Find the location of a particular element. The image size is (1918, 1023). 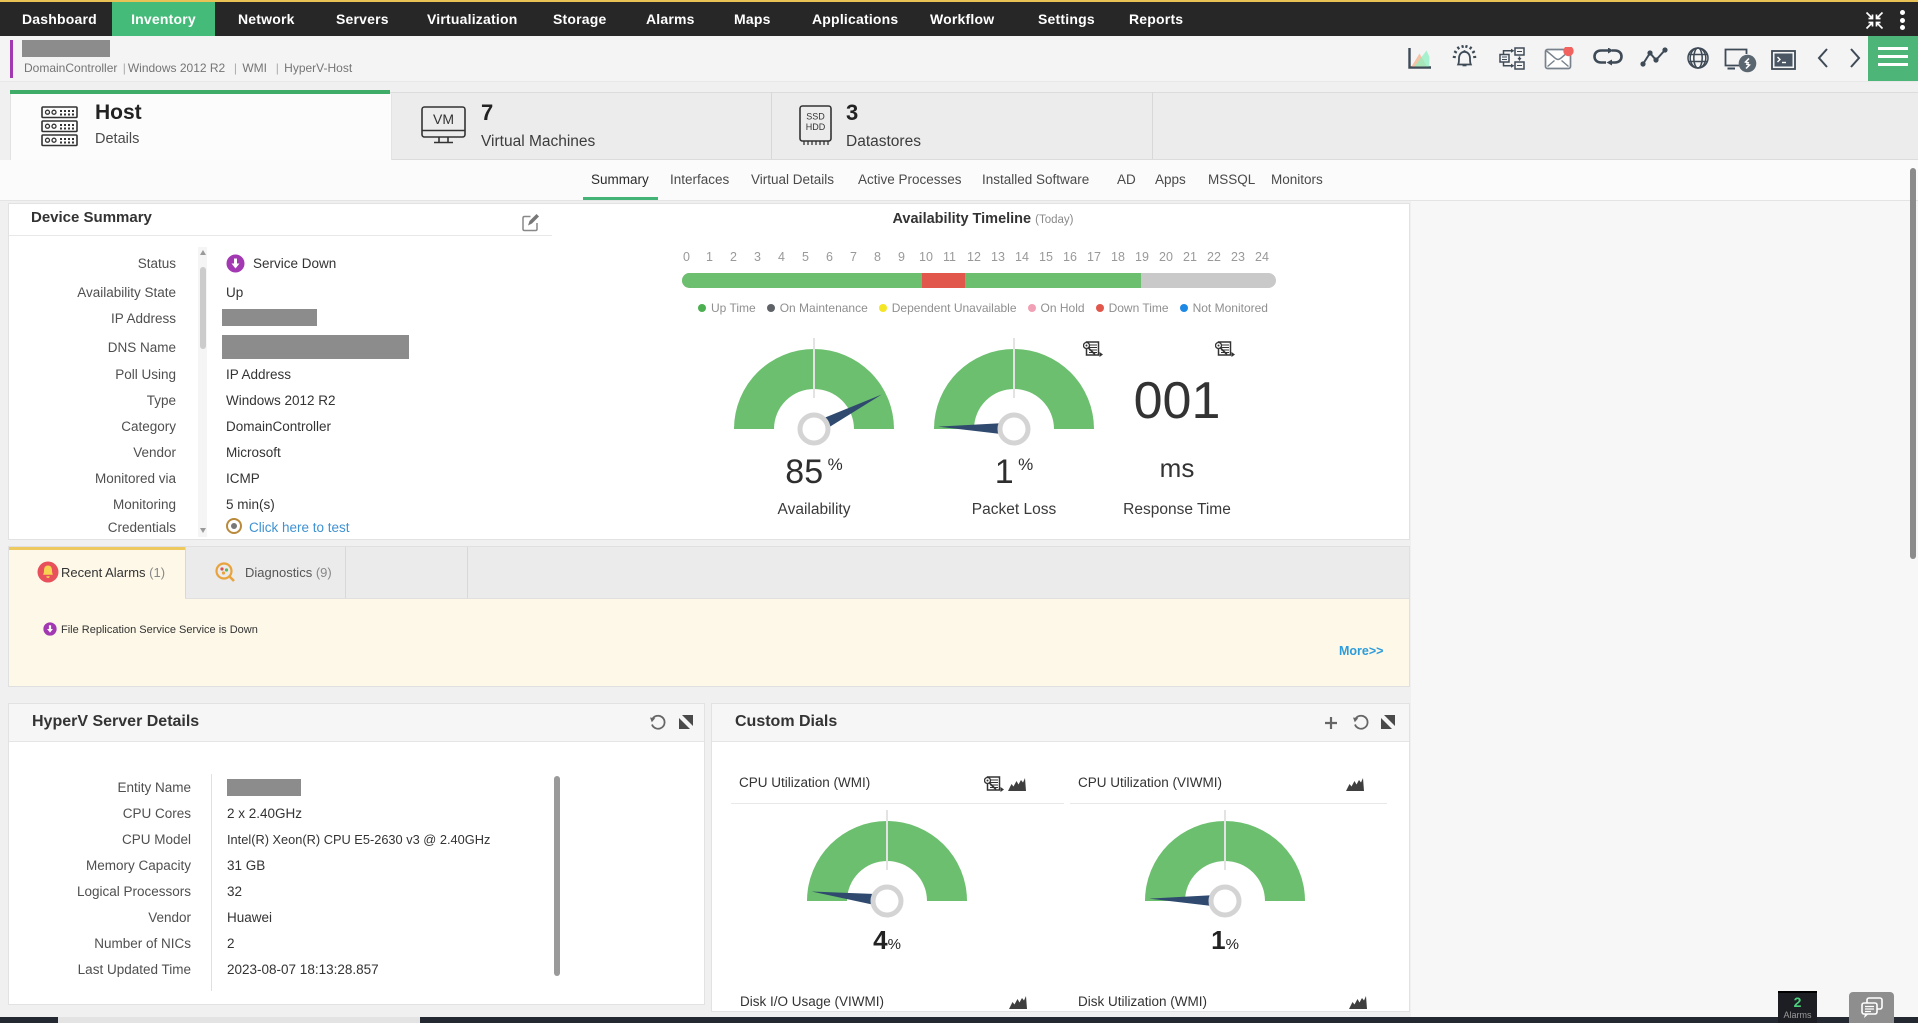

svg-text: HDD is located at coordinates (816, 127).